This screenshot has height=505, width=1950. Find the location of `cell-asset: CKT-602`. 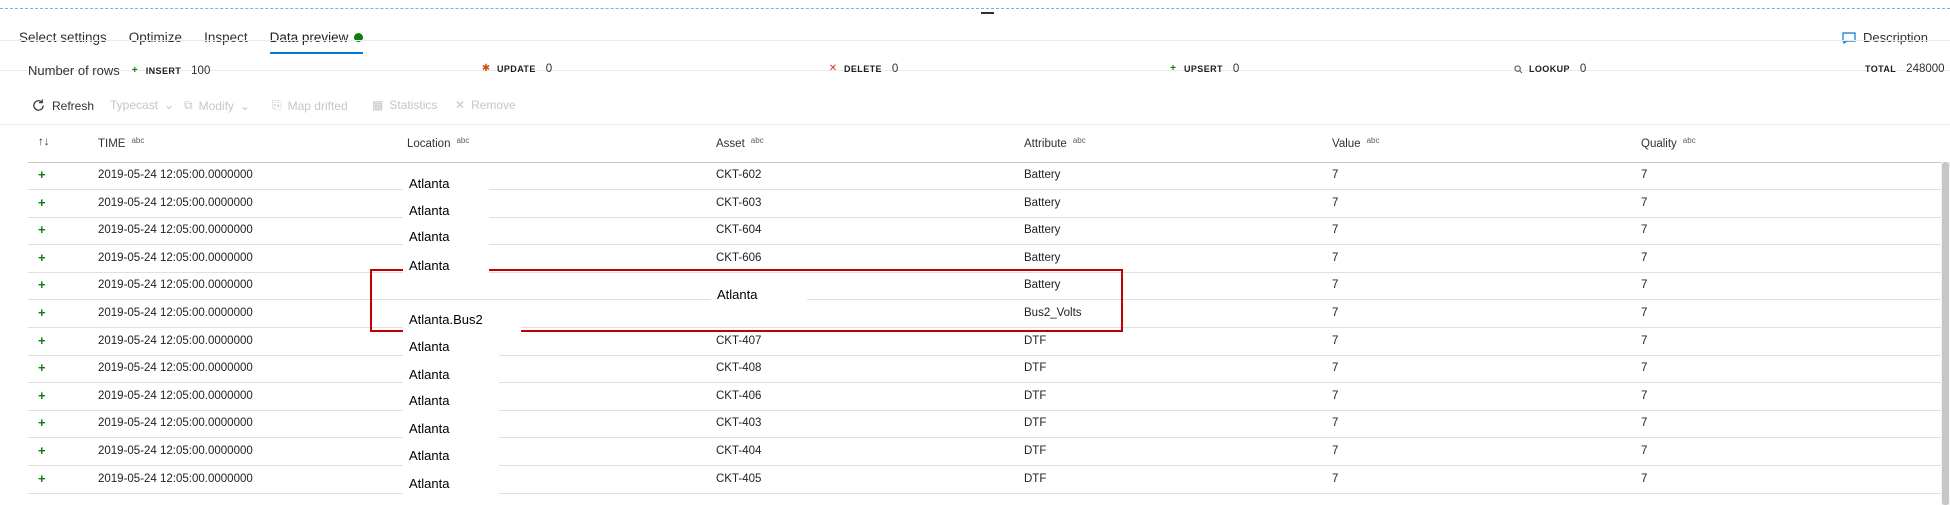

cell-asset: CKT-602 is located at coordinates (739, 175).